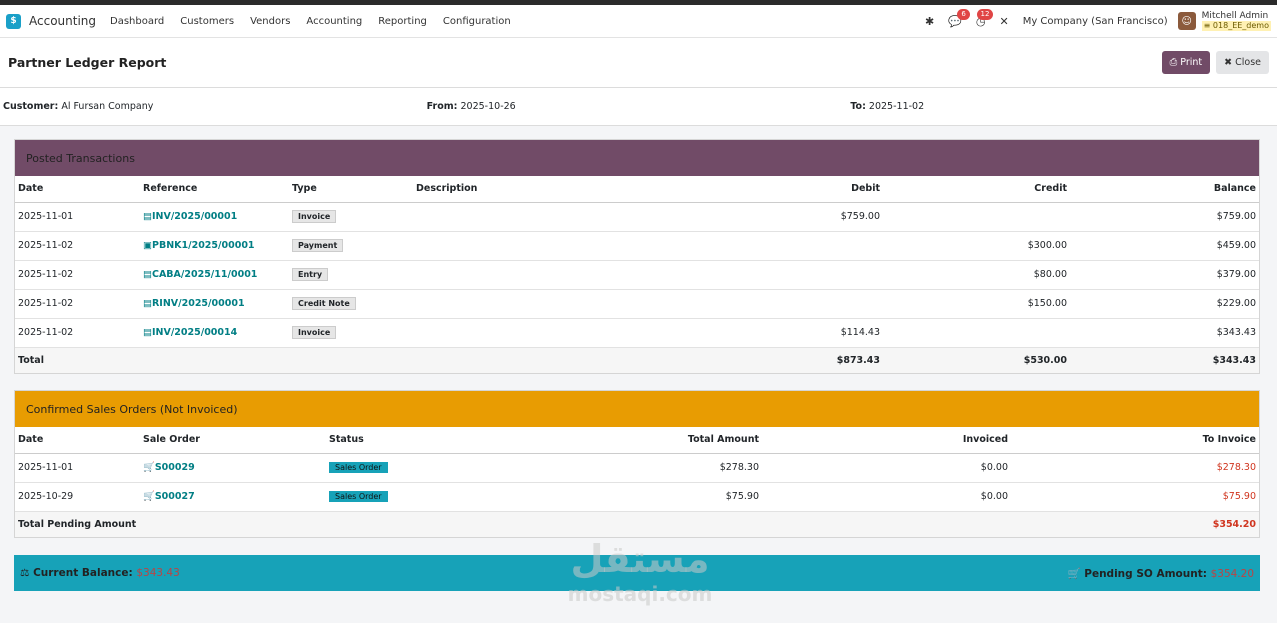 The height and width of the screenshot is (623, 1277). What do you see at coordinates (513, 524) in the screenshot?
I see `total-pending-label: Total Pending Amount` at bounding box center [513, 524].